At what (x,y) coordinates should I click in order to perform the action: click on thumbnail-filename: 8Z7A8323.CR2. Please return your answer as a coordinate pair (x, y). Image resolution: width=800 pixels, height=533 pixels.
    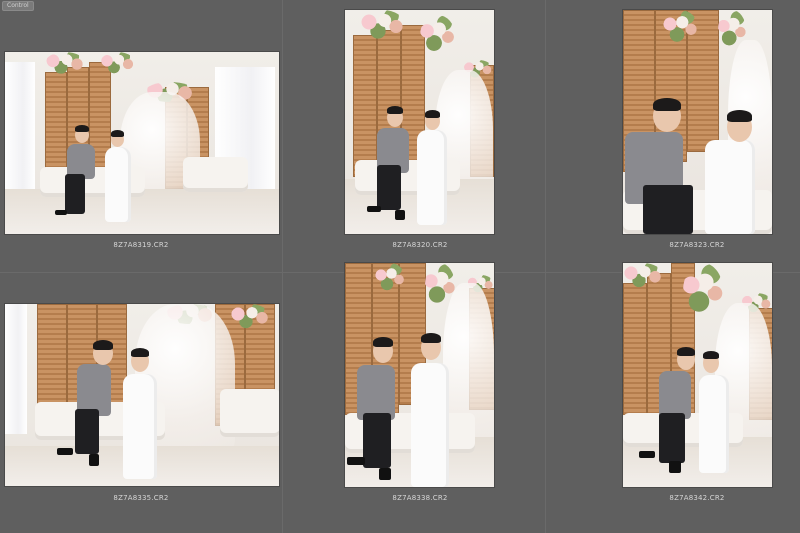
    Looking at the image, I should click on (697, 245).